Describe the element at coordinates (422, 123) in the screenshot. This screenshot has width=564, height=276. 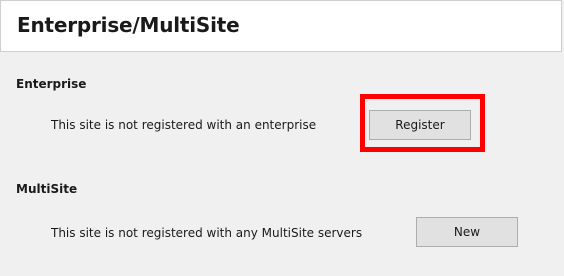
I see `register-highlight-box` at that location.